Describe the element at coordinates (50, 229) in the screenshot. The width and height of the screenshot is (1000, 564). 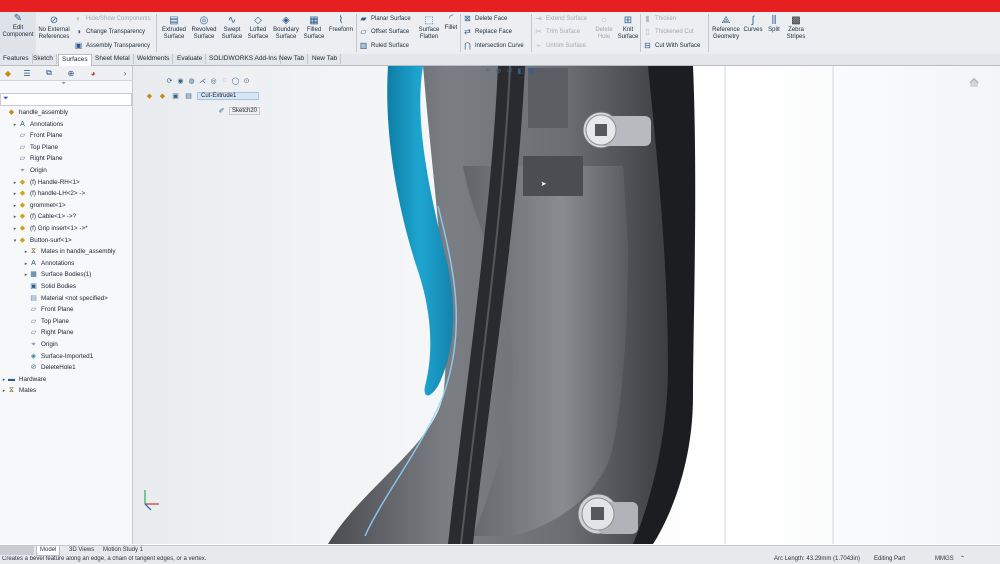
I see `tree-node: ▸ ◆ (f) Grip insert<1> ->*` at that location.